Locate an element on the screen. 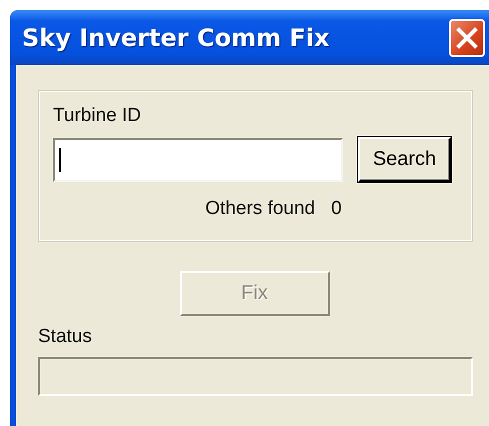 This screenshot has height=426, width=489. turbine-id-field is located at coordinates (198, 160).